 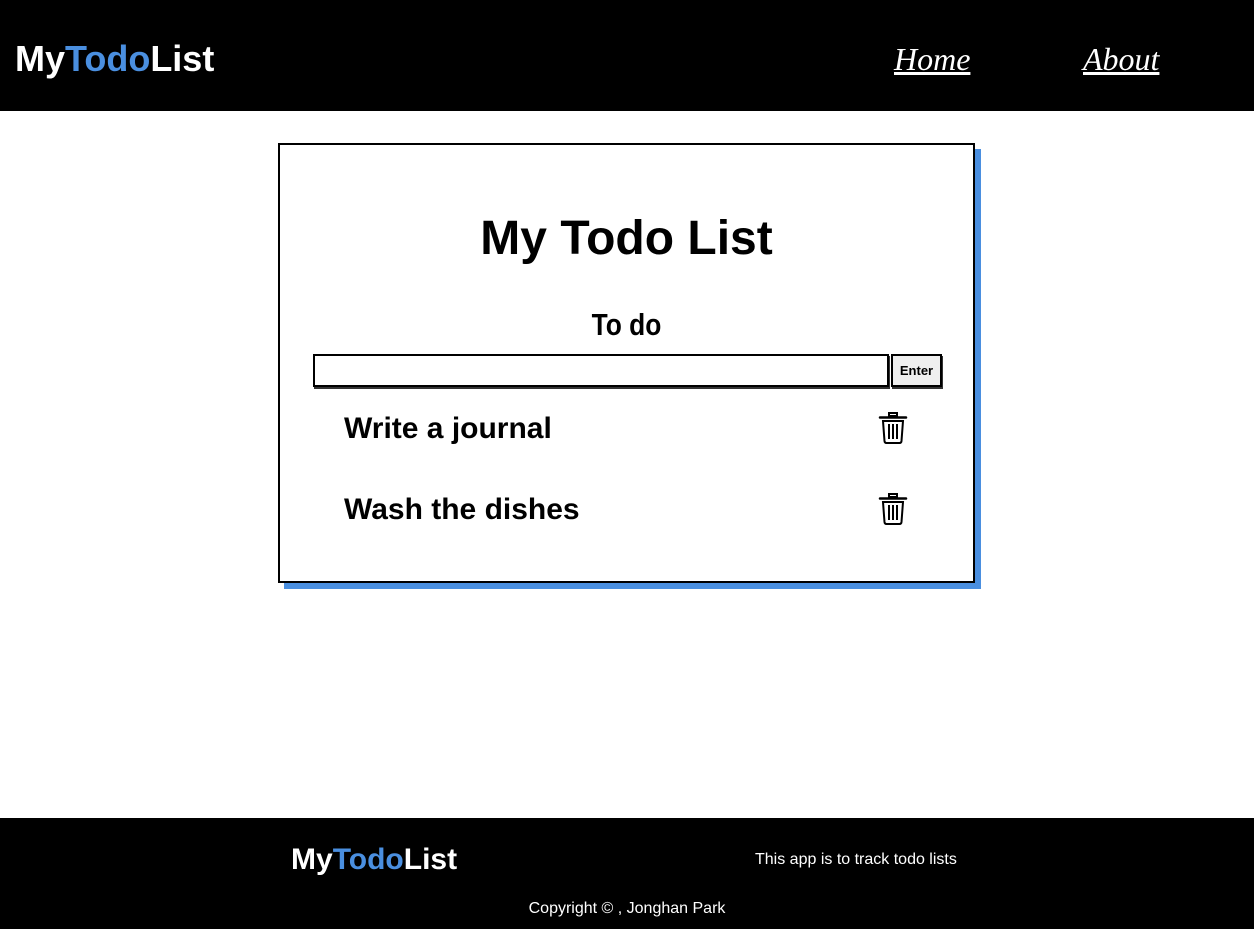 I want to click on todo-item-text: Write a journal, so click(x=448, y=428).